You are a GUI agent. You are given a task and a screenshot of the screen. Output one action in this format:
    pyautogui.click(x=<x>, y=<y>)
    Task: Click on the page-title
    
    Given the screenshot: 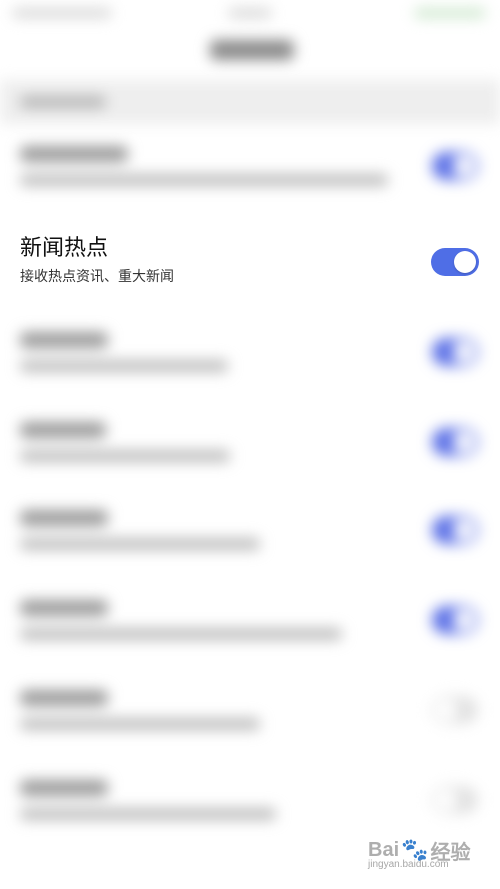 What is the action you would take?
    pyautogui.click(x=252, y=50)
    